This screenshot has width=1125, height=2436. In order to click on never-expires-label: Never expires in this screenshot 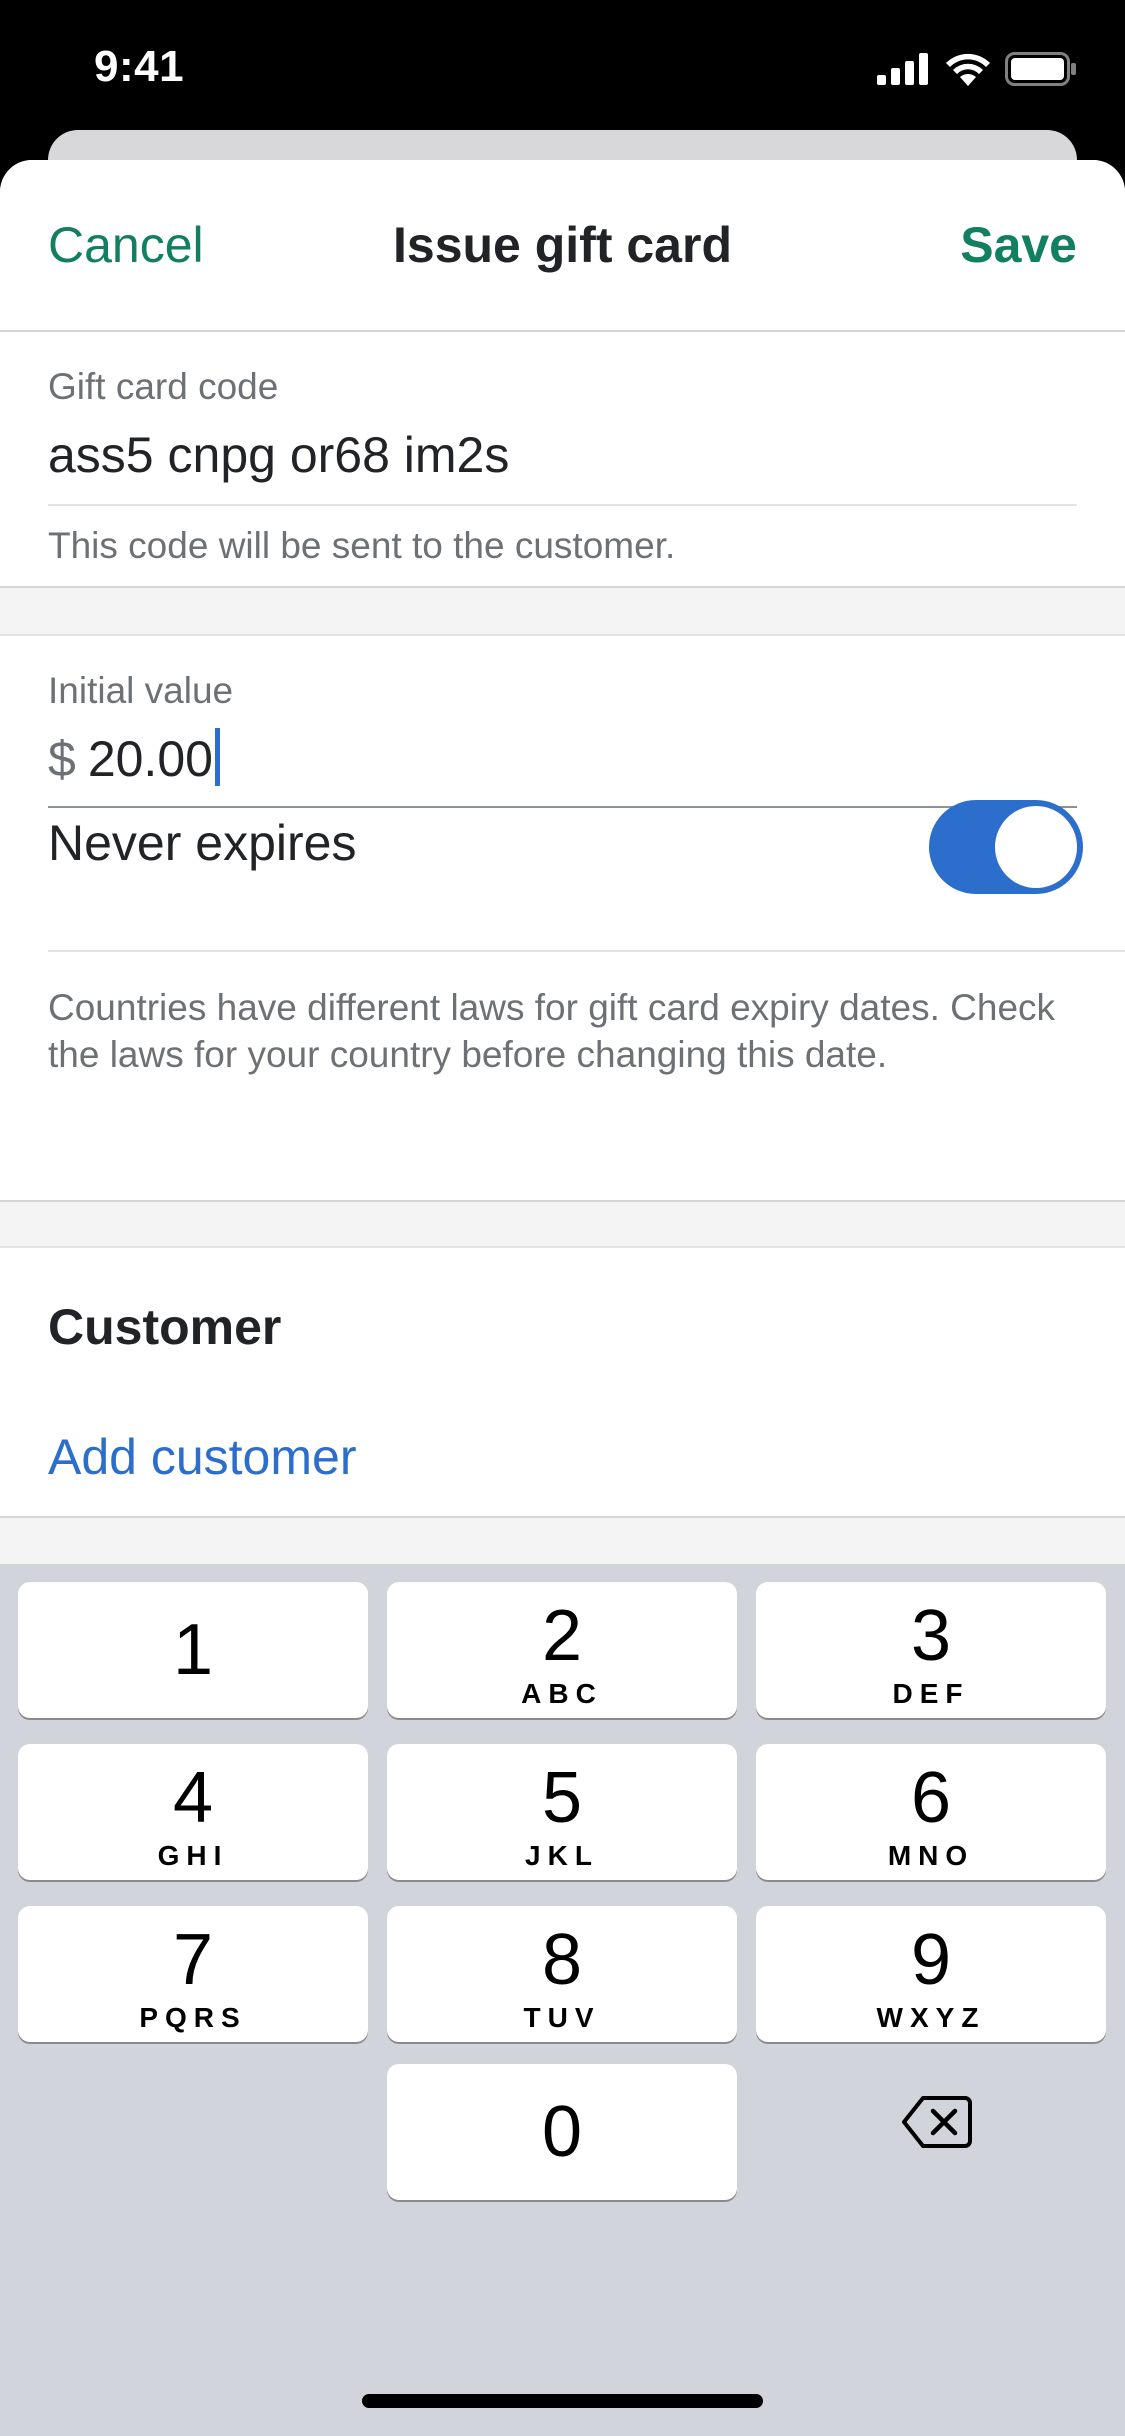, I will do `click(202, 843)`.